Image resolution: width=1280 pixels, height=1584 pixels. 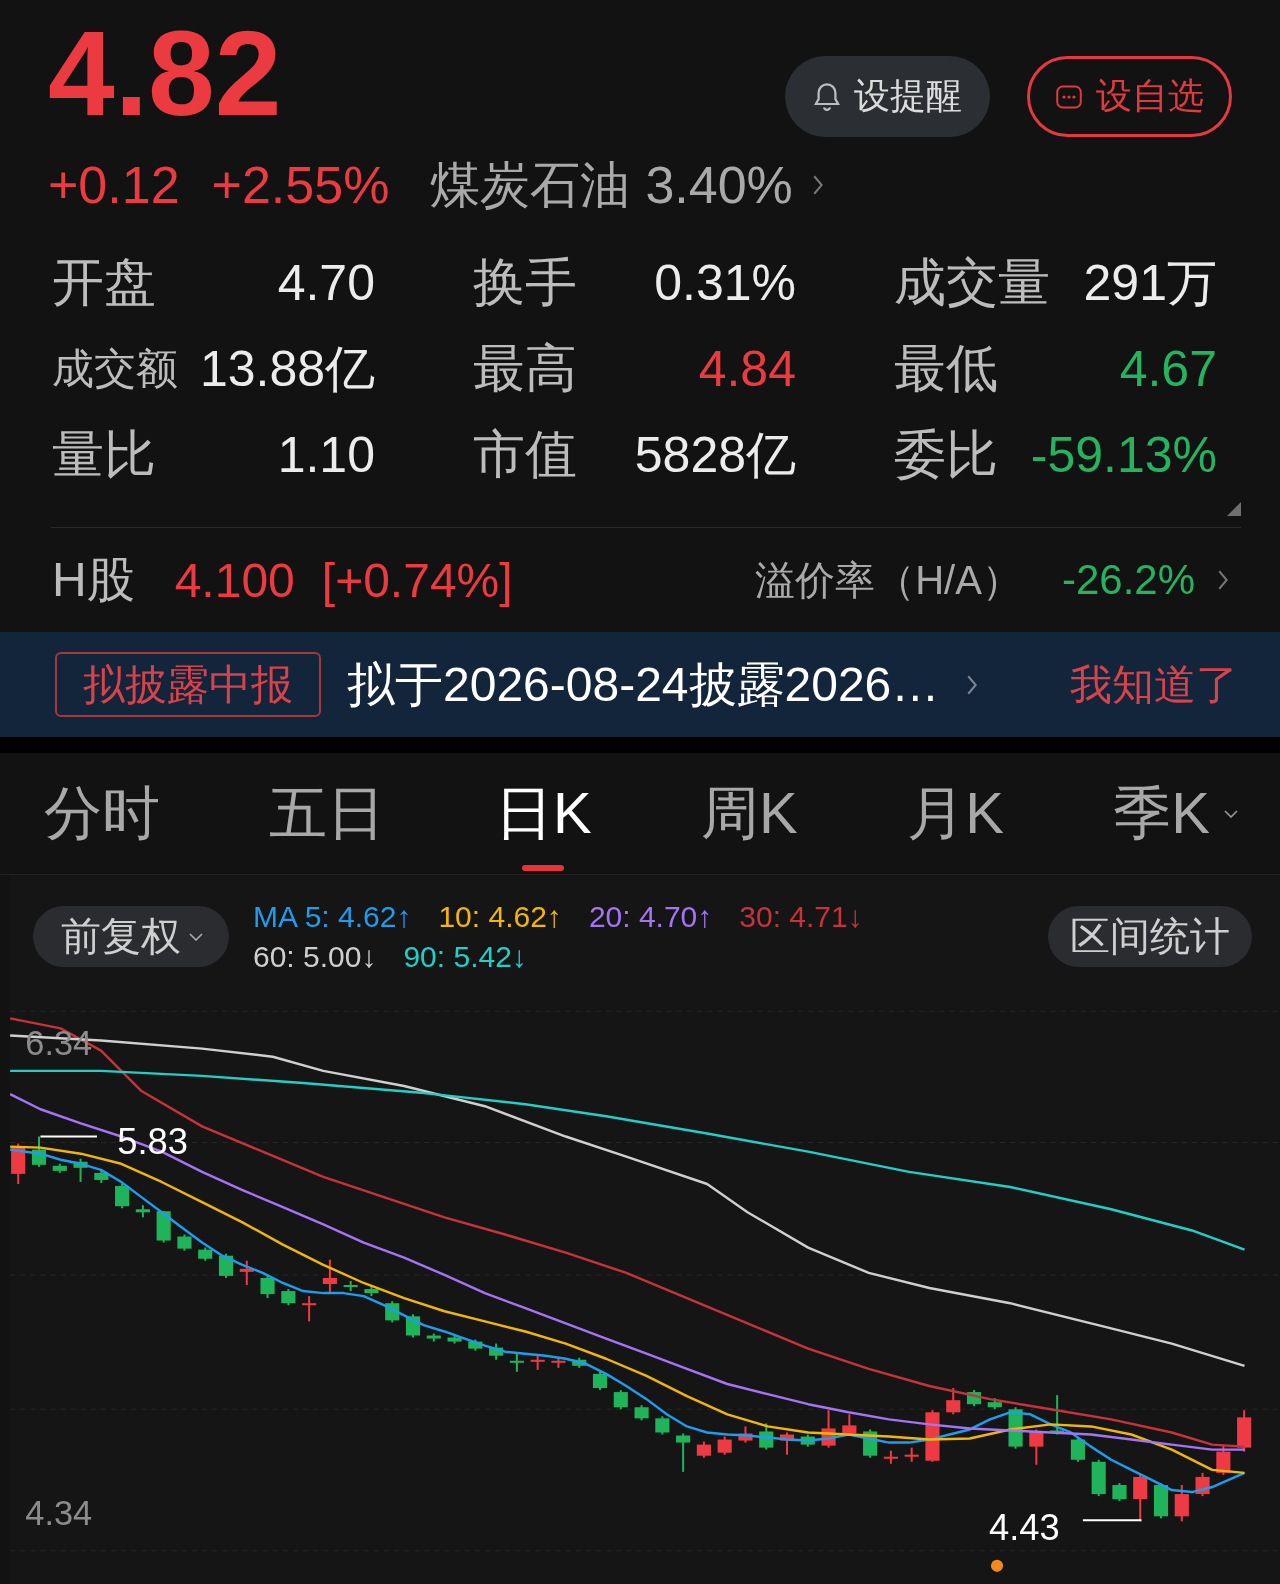 What do you see at coordinates (327, 813) in the screenshot?
I see `tab: 五日` at bounding box center [327, 813].